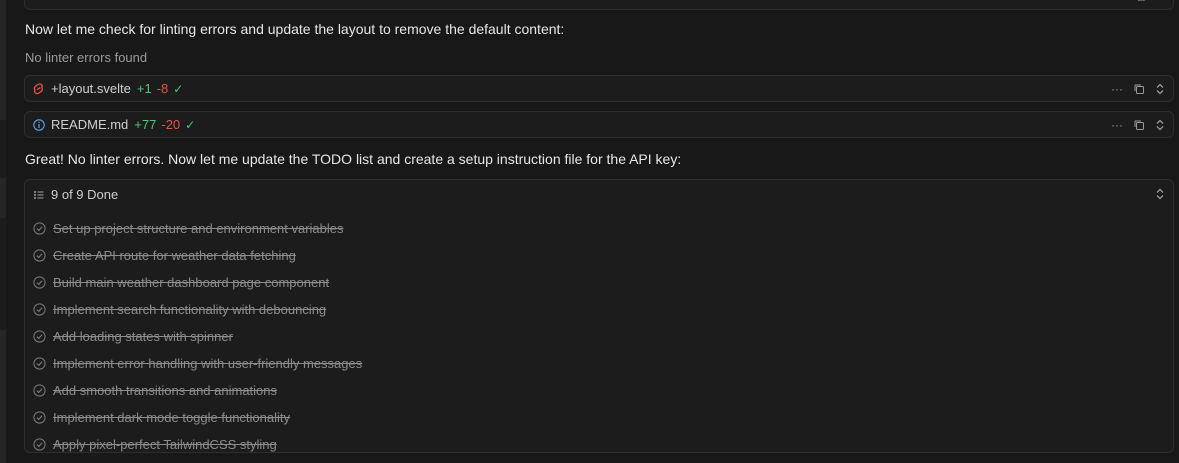 The width and height of the screenshot is (1179, 463). I want to click on todo-text: Add loading states with spinner, so click(143, 336).